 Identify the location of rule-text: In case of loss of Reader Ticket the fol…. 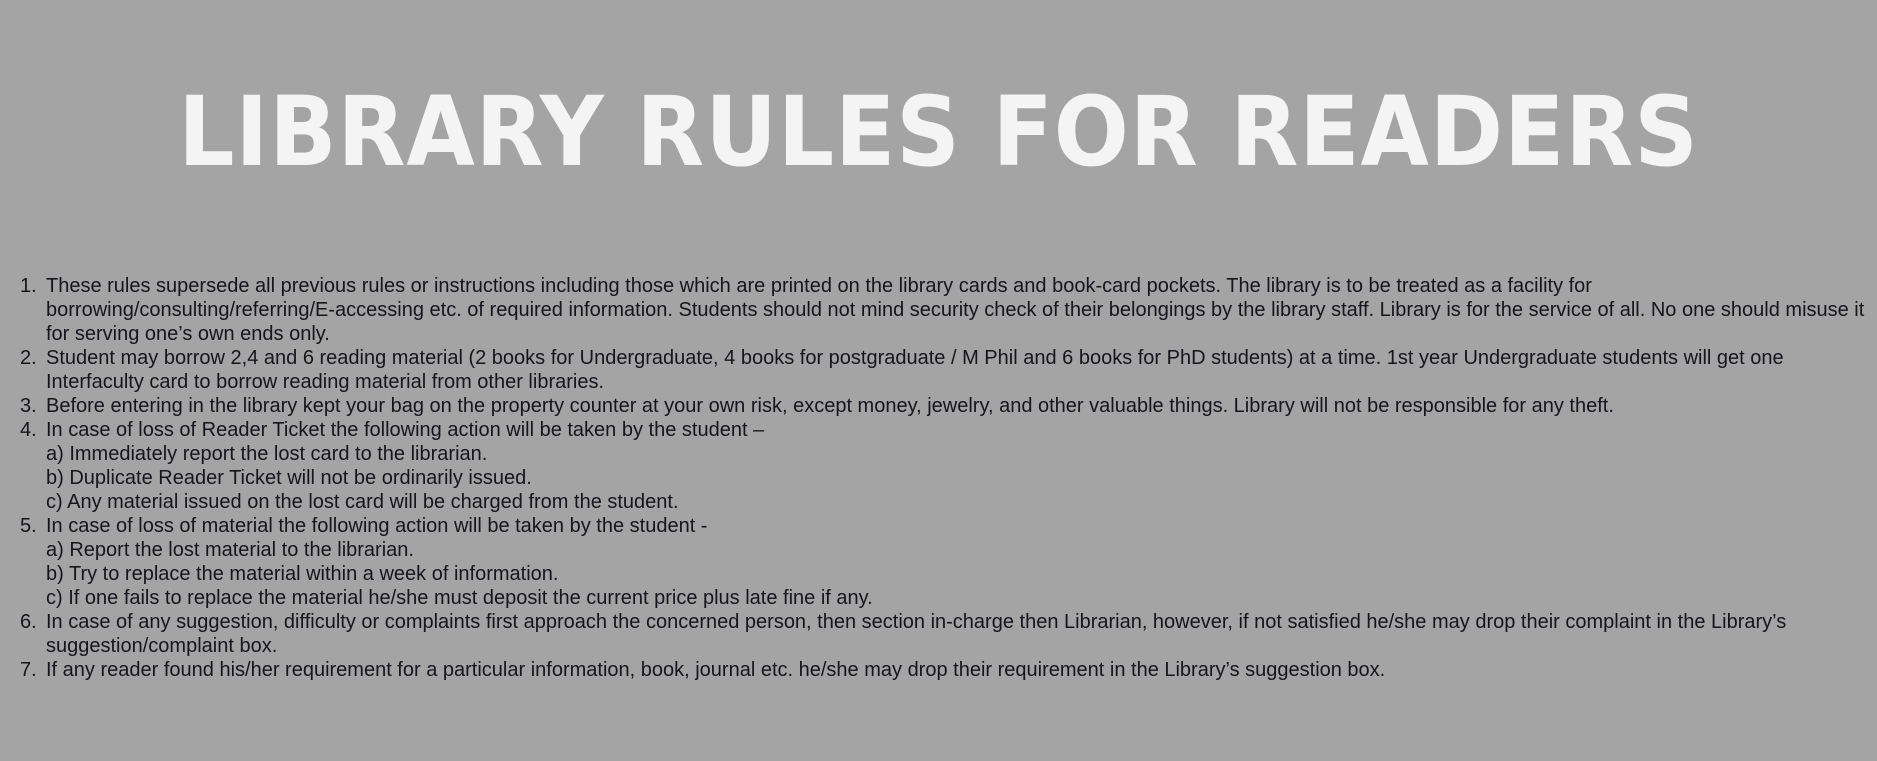
(405, 430).